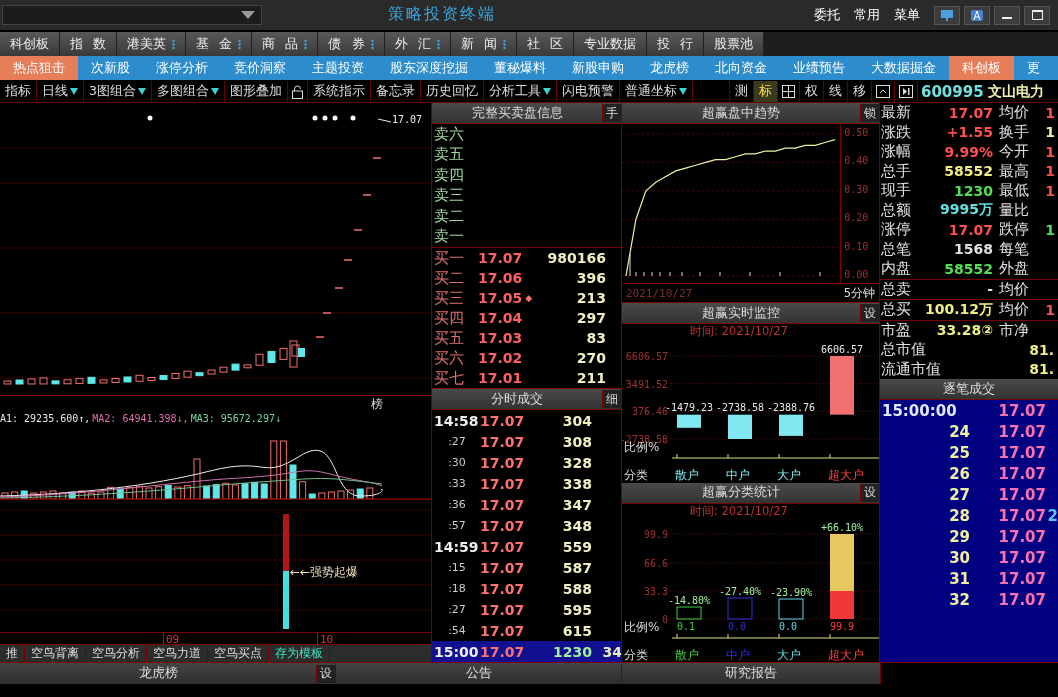  What do you see at coordinates (1037, 15) in the screenshot?
I see `maximize-icon` at bounding box center [1037, 15].